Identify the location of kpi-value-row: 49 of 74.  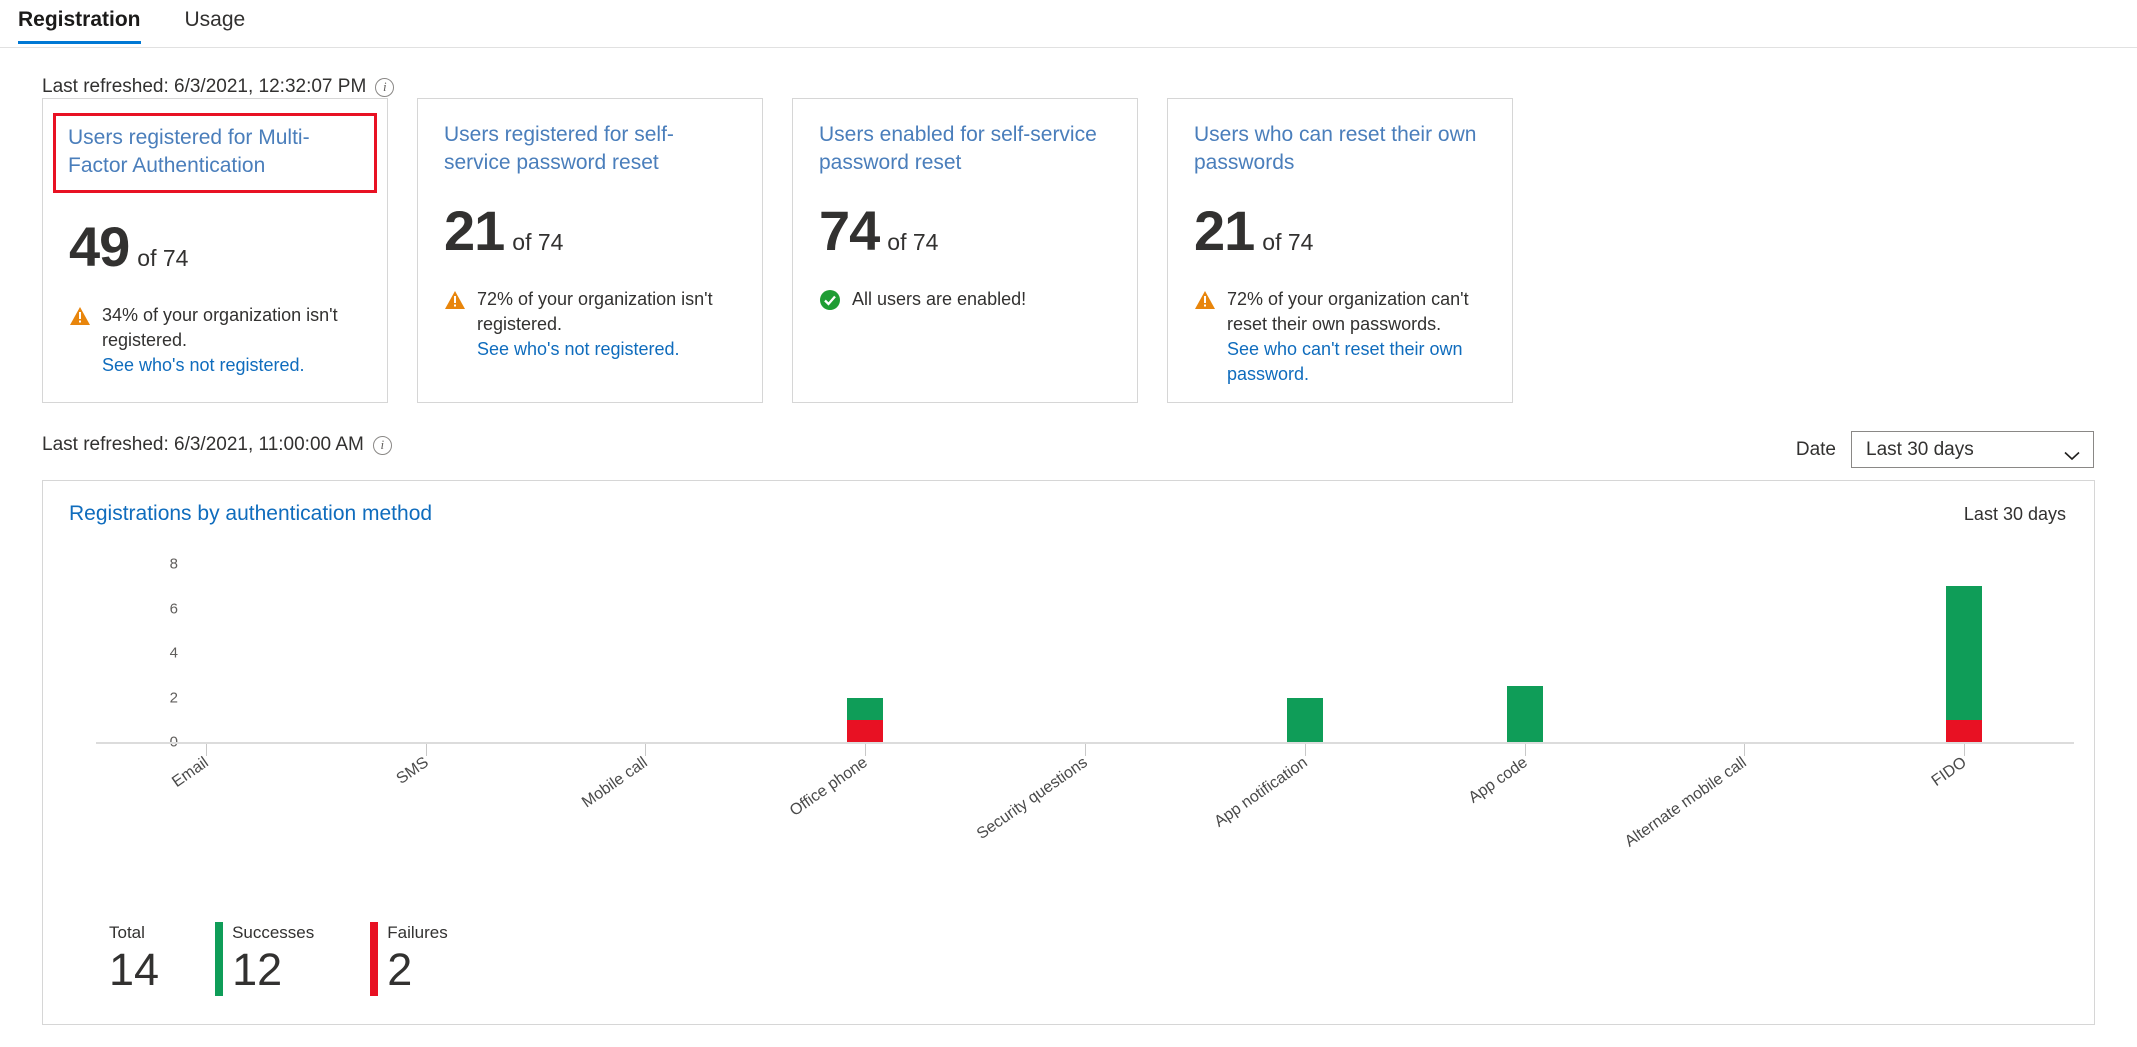
(215, 247).